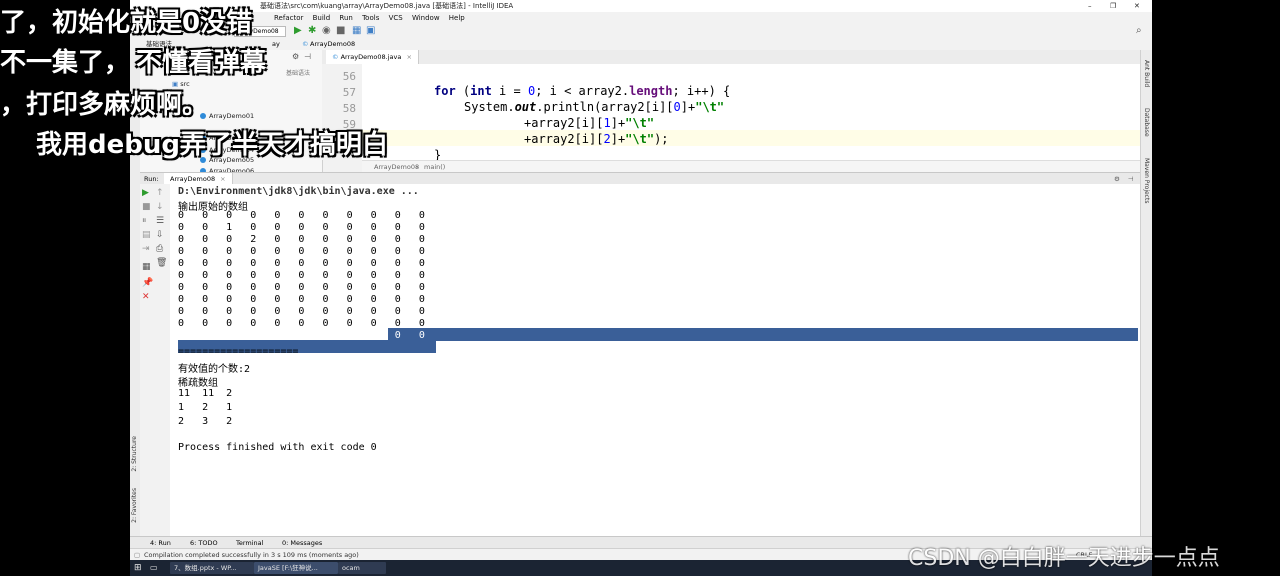 The height and width of the screenshot is (576, 1280). I want to click on exit-icon: ⇥, so click(146, 249).